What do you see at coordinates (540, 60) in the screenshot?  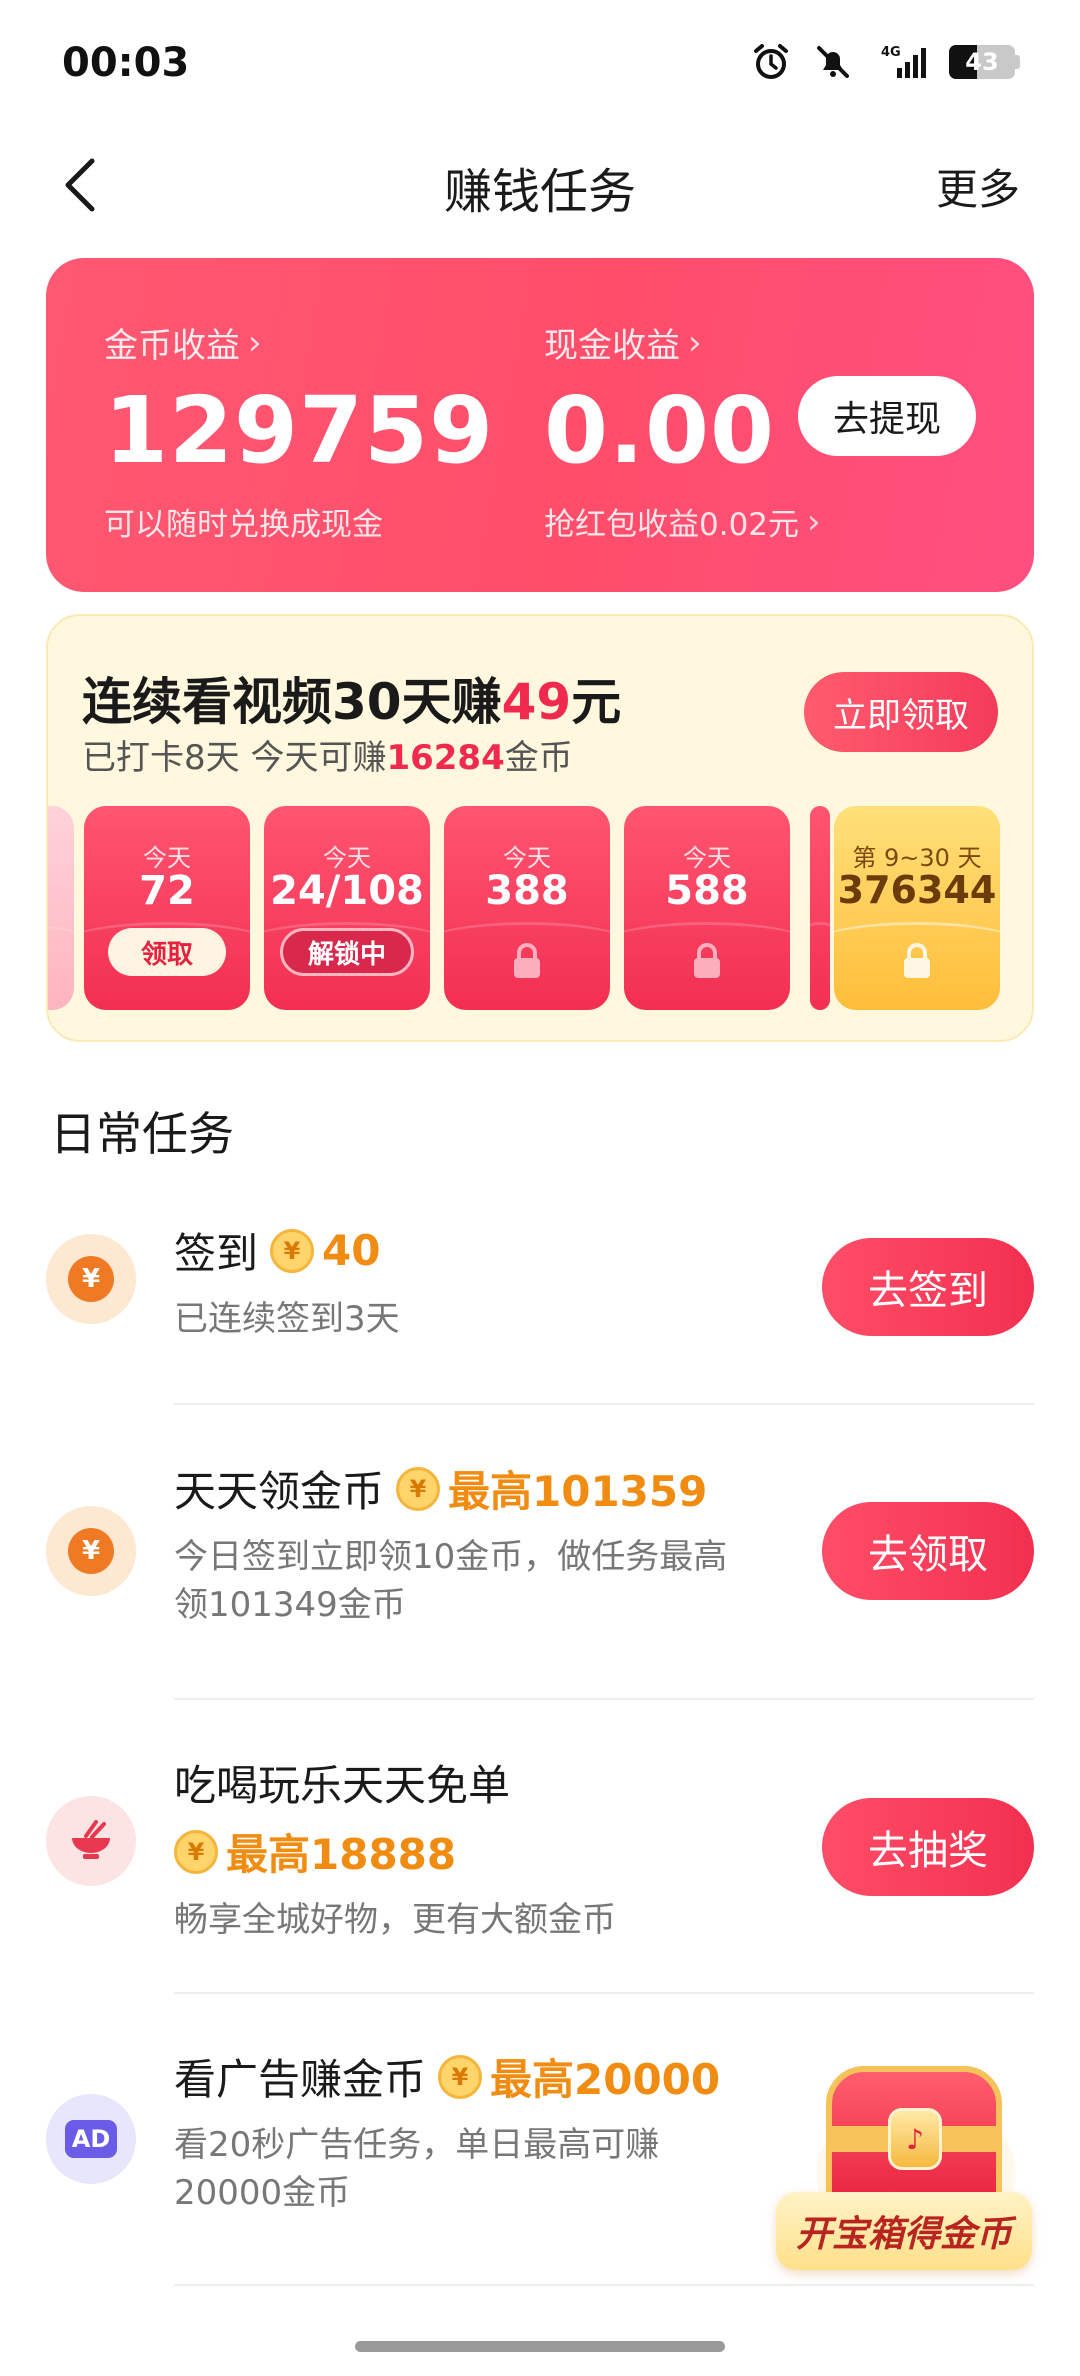 I see `status-bar: 00:03 4G 43` at bounding box center [540, 60].